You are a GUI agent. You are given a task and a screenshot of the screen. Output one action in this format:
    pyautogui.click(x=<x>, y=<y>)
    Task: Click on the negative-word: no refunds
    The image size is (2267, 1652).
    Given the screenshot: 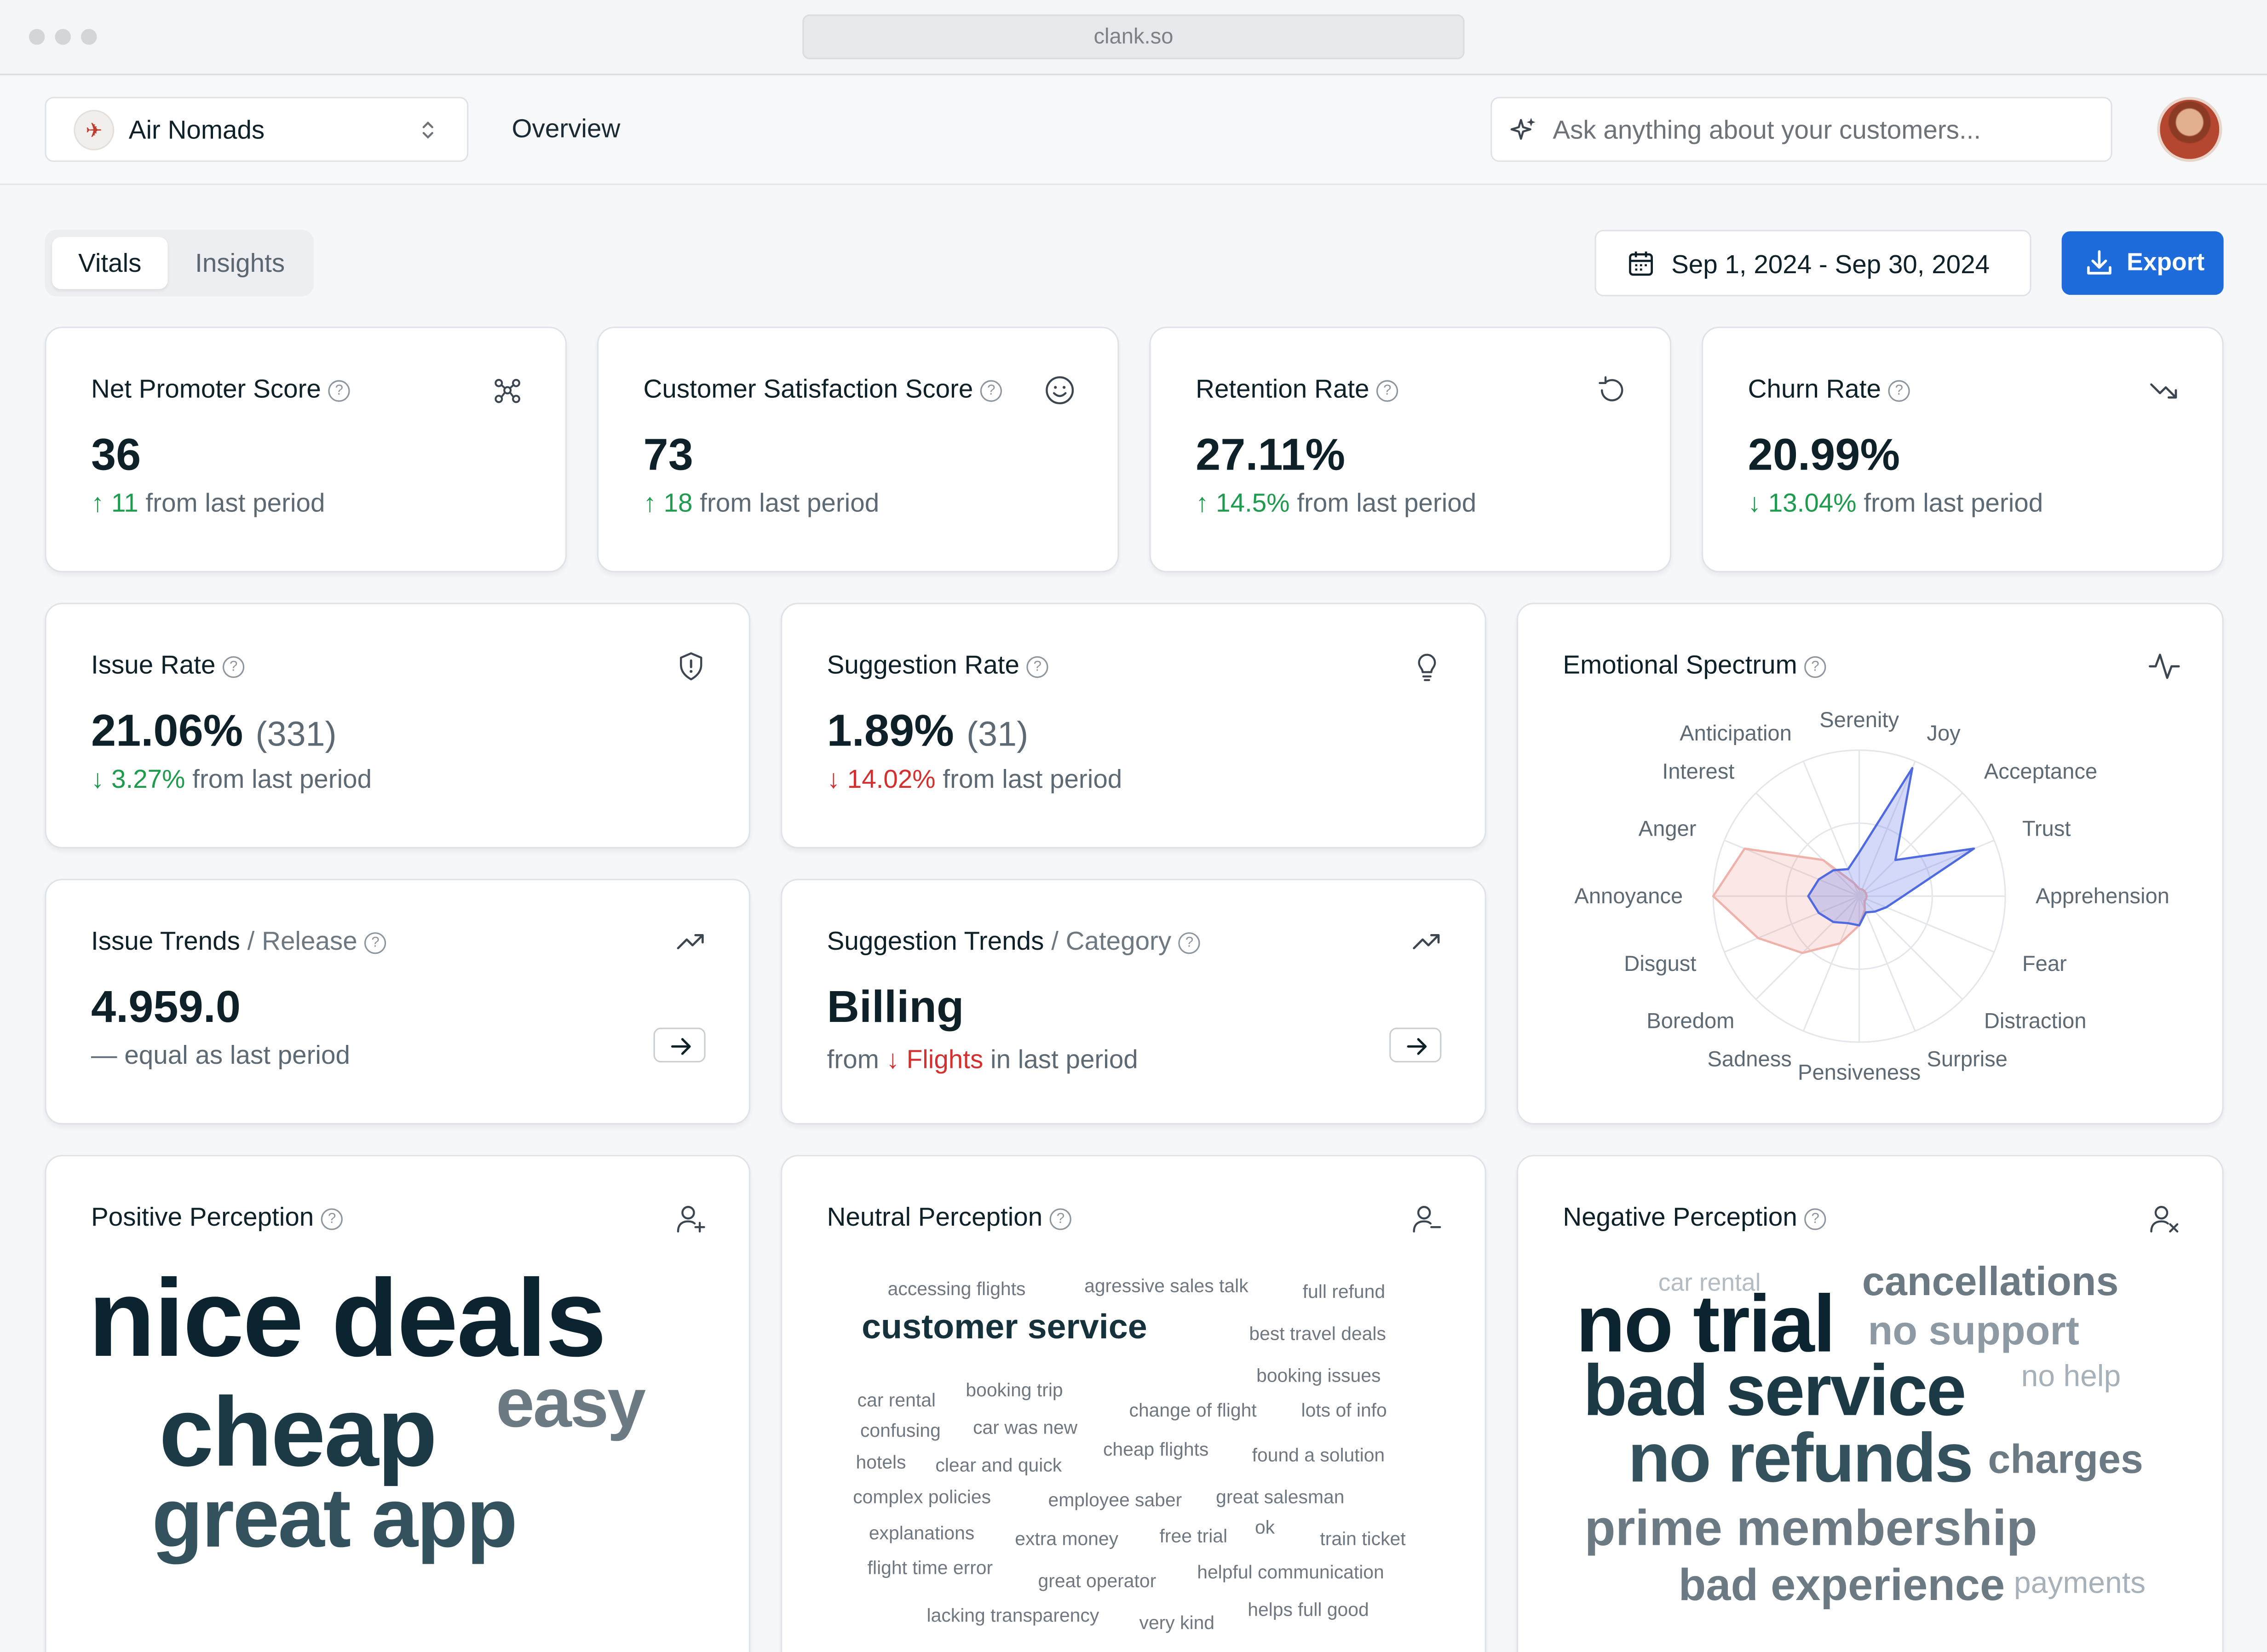 What is the action you would take?
    pyautogui.click(x=1801, y=1459)
    